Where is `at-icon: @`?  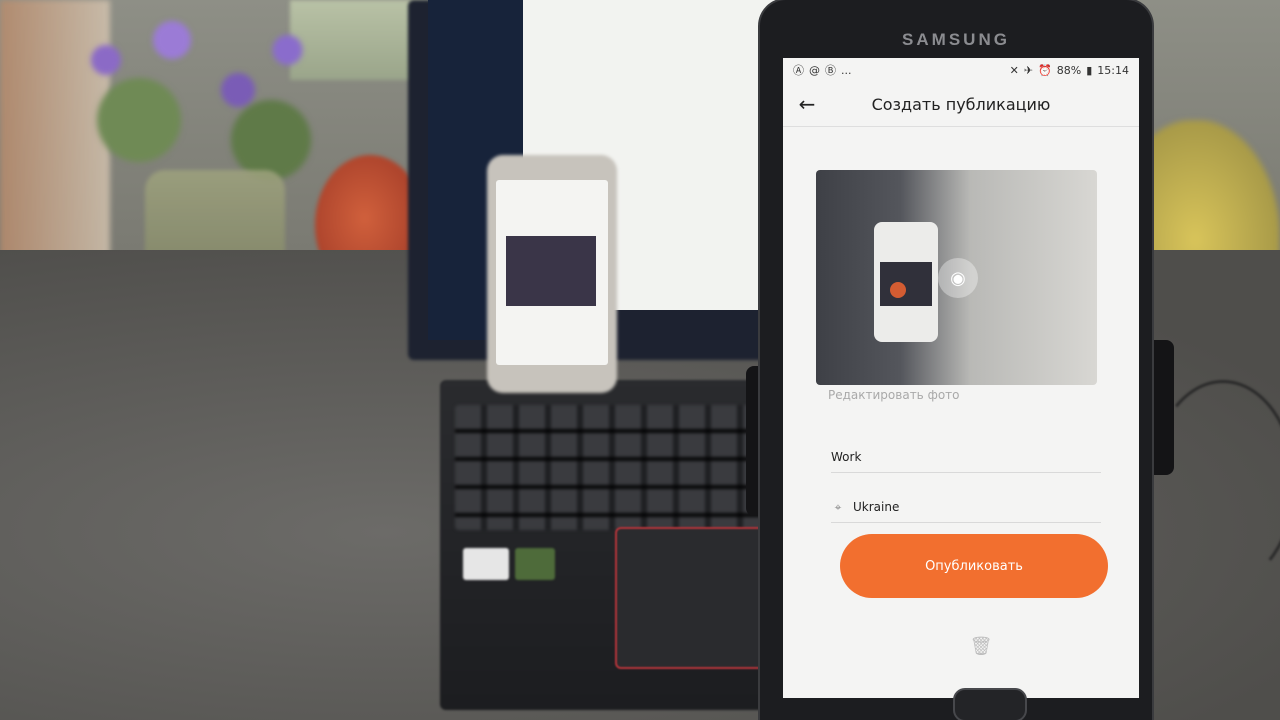 at-icon: @ is located at coordinates (814, 70).